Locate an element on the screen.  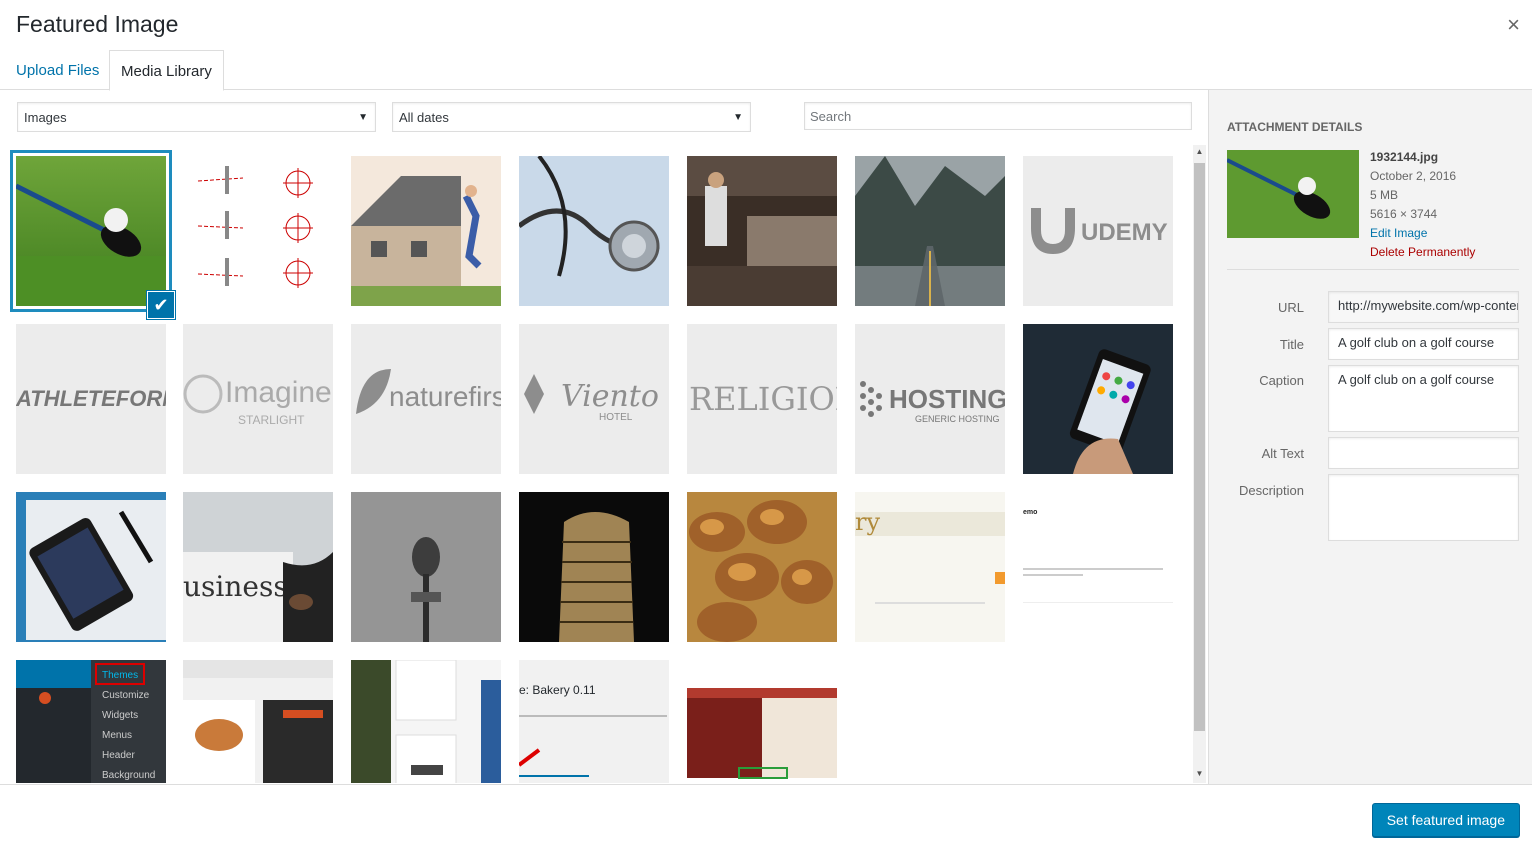
fried-chicken-image is located at coordinates (762, 567).